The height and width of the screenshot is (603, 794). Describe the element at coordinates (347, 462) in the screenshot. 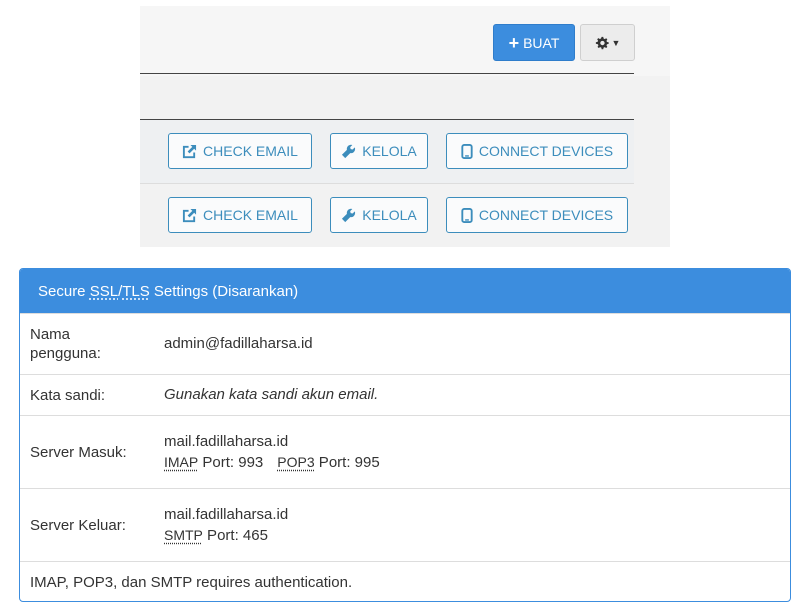

I see `pop3-port: Port: 995` at that location.